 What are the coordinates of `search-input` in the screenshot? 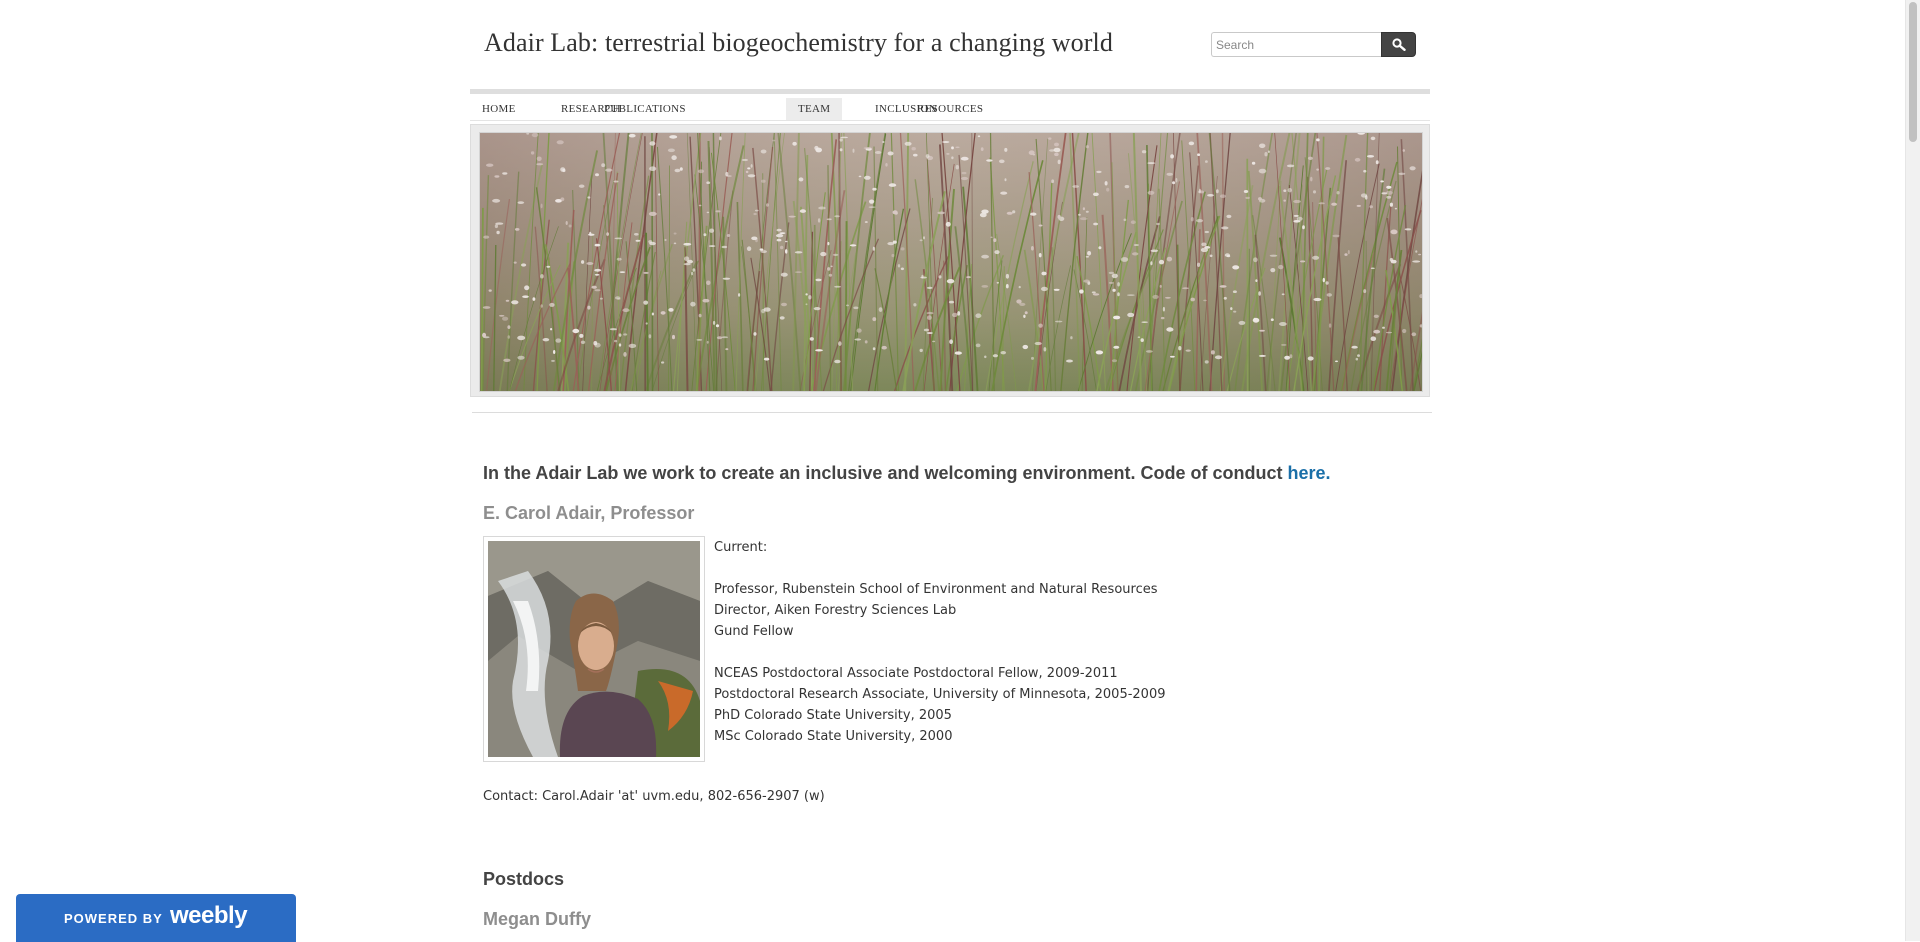 It's located at (1296, 44).